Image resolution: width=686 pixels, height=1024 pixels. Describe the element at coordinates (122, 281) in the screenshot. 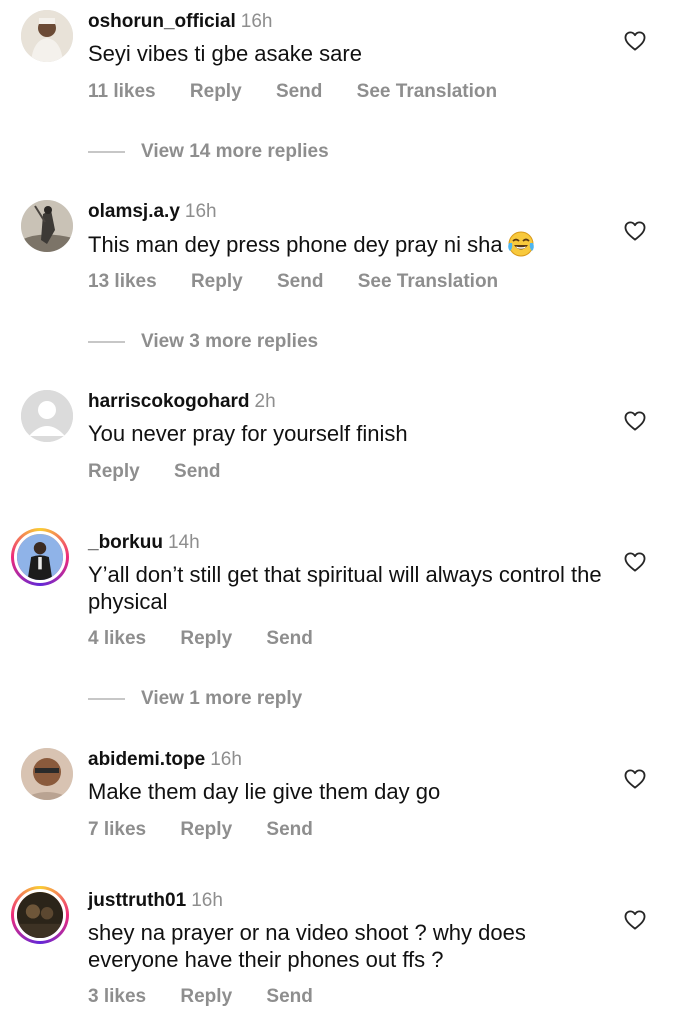

I see `likes-count: 13 likes` at that location.